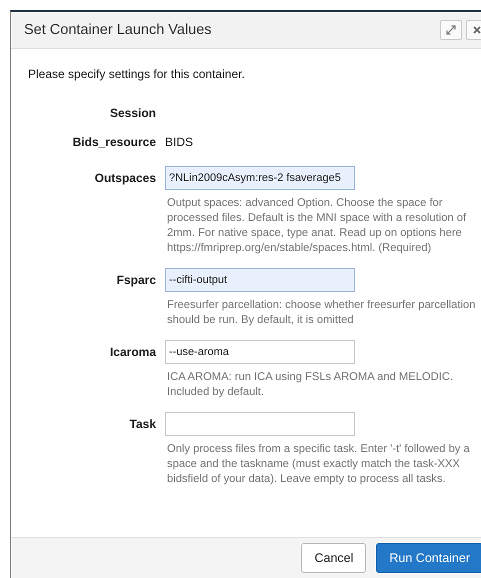 The width and height of the screenshot is (481, 578). I want to click on field-label: Bids_resource, so click(114, 141).